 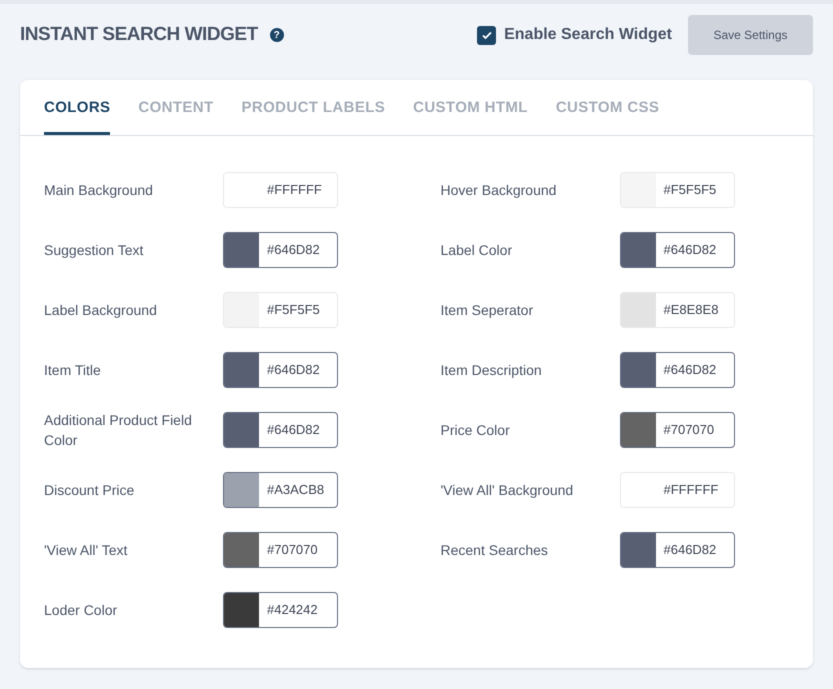 I want to click on page-title: INSTANT SEARCH WIDGET, so click(x=139, y=34).